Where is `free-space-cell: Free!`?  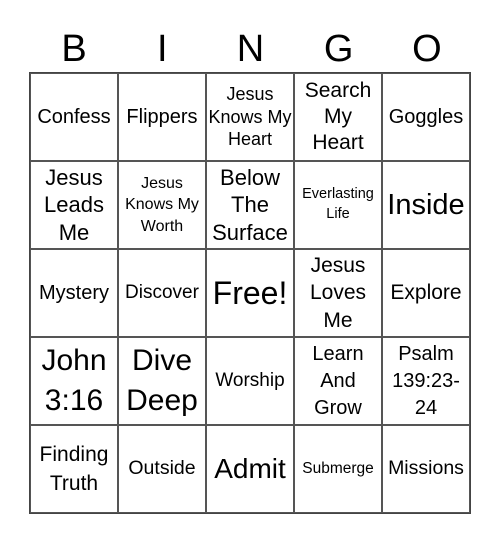
free-space-cell: Free! is located at coordinates (250, 293).